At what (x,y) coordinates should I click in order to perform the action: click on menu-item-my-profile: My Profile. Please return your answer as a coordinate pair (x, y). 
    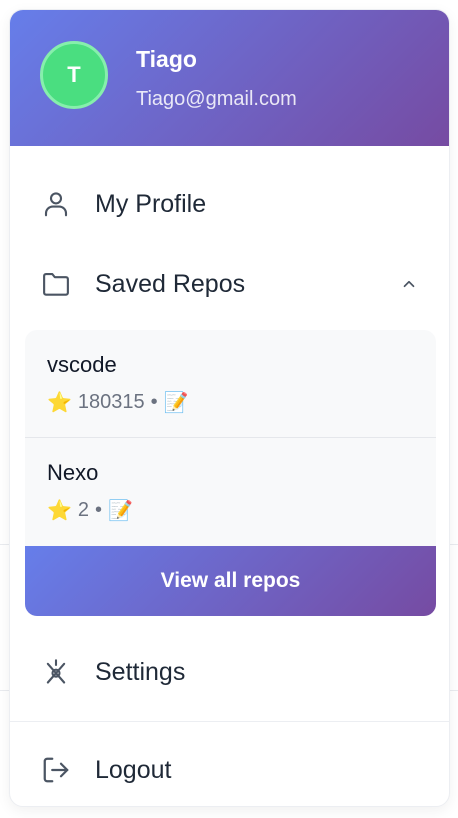
    Looking at the image, I should click on (229, 204).